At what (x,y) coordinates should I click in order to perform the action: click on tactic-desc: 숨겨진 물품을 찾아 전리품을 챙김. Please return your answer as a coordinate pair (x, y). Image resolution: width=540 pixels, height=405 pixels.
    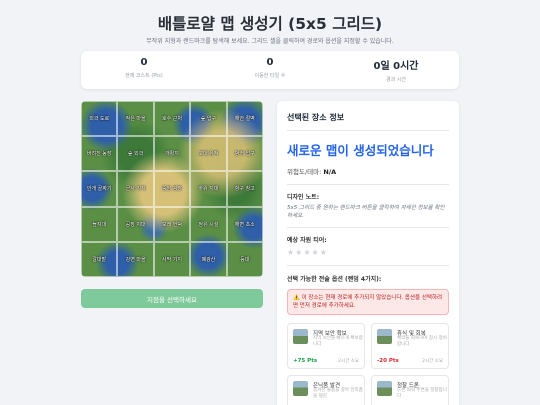
    Looking at the image, I should click on (338, 393).